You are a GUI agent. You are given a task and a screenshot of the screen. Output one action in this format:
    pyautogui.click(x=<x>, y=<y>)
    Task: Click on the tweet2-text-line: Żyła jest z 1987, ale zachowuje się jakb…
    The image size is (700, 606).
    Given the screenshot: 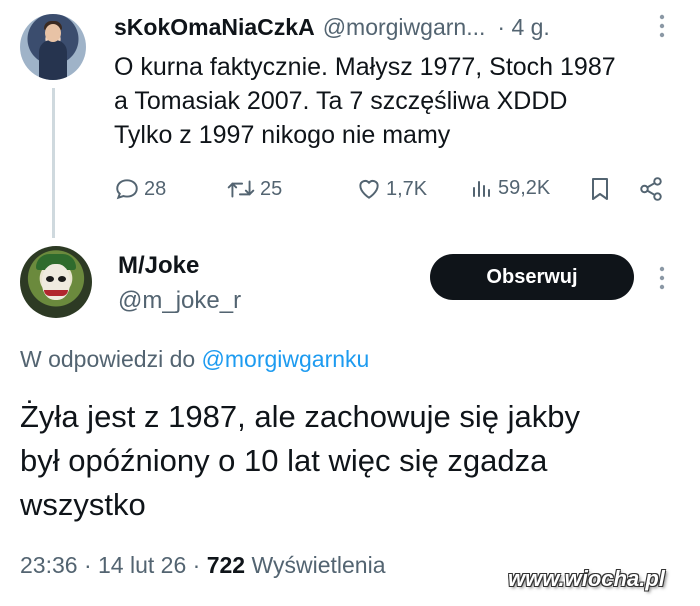 What is the action you would take?
    pyautogui.click(x=300, y=416)
    